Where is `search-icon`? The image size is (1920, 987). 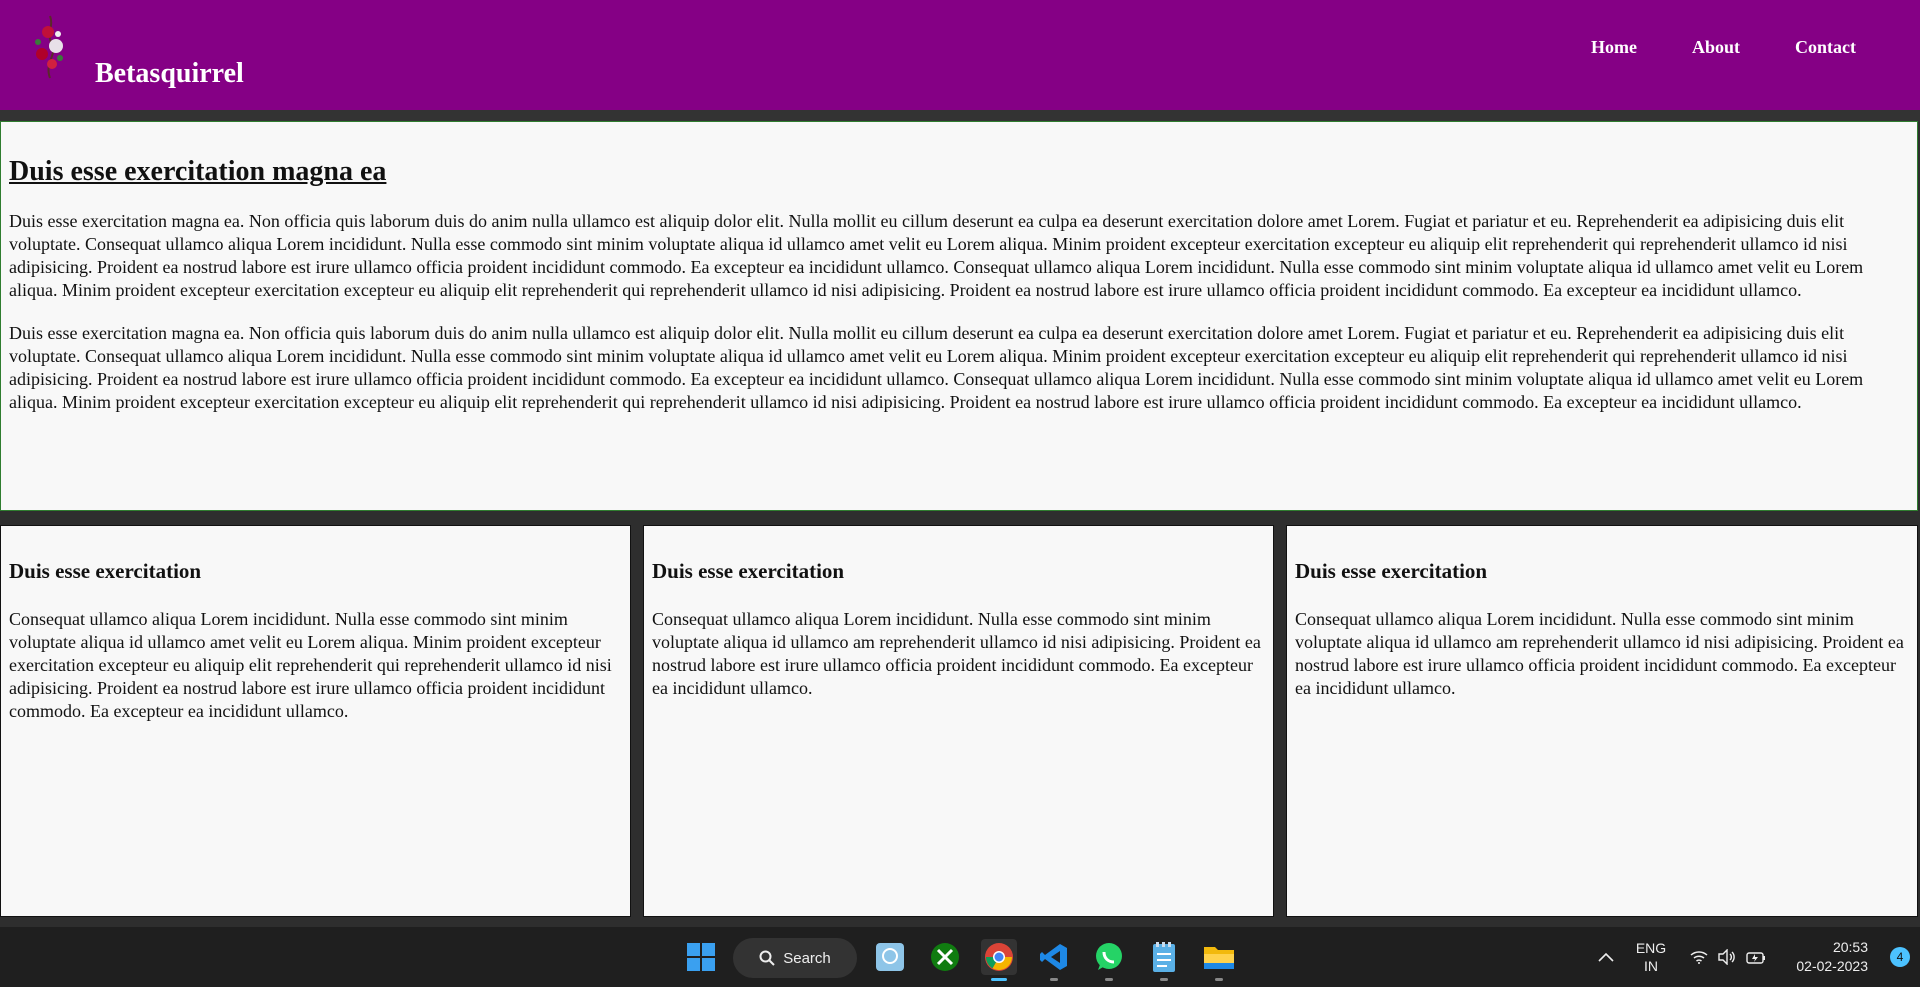 search-icon is located at coordinates (767, 958).